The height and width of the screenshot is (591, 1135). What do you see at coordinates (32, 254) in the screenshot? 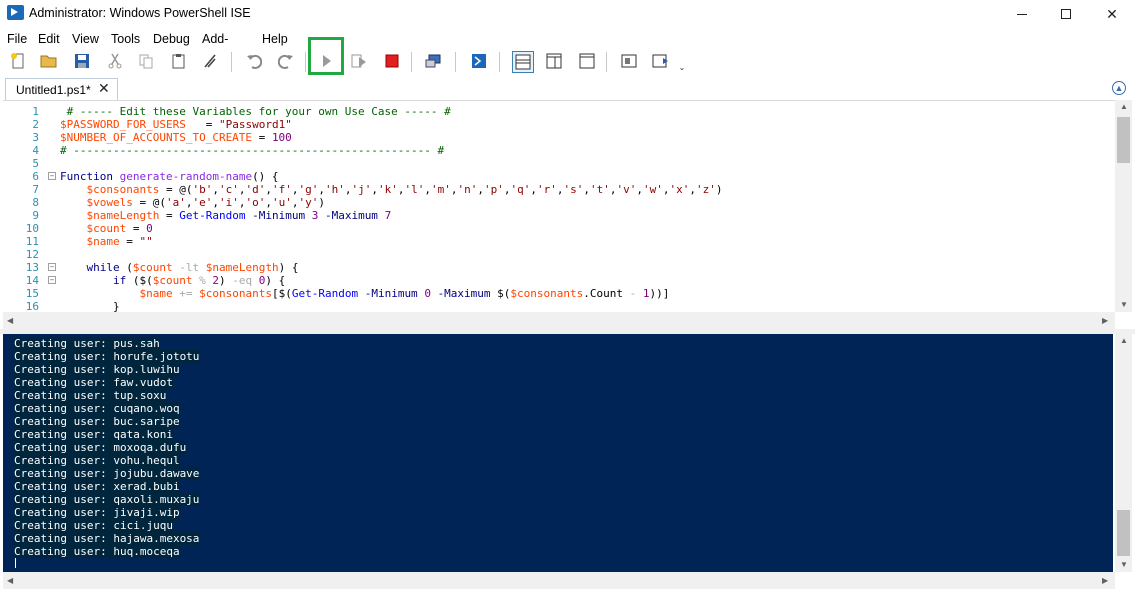
I see `line-number: 12` at bounding box center [32, 254].